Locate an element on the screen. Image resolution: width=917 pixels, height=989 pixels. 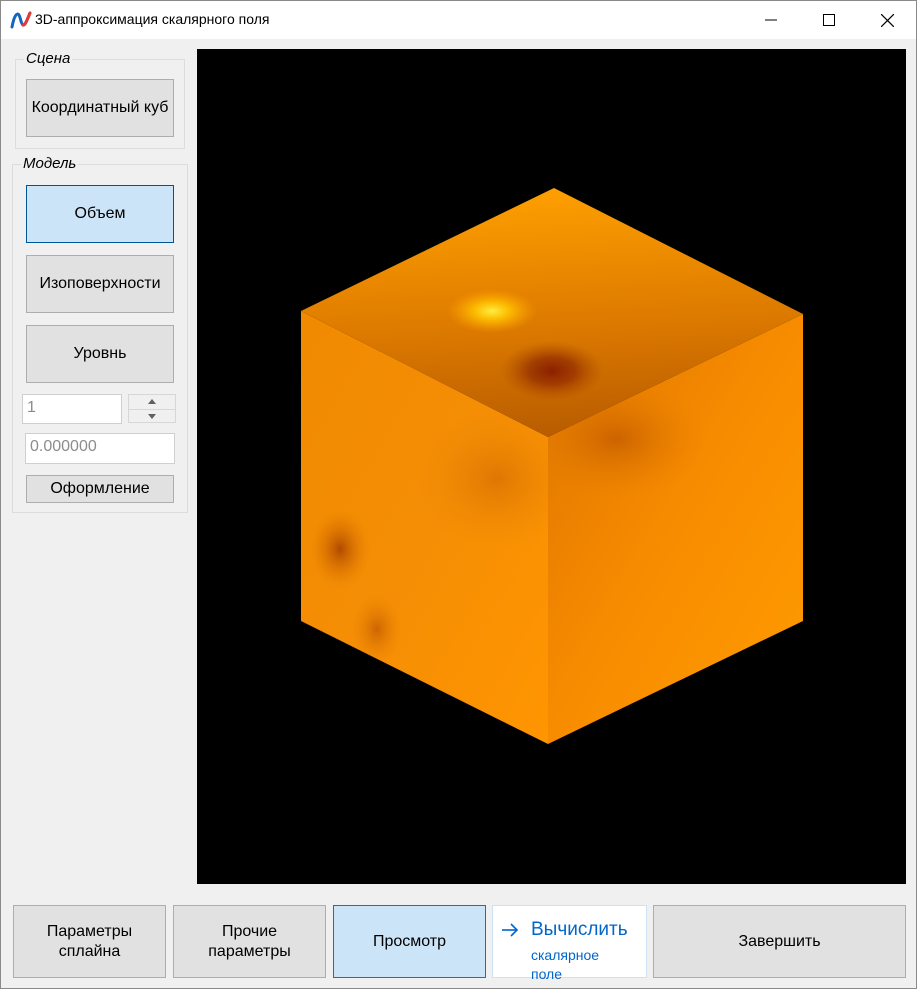
scene-group-title: Сцена is located at coordinates (48, 58).